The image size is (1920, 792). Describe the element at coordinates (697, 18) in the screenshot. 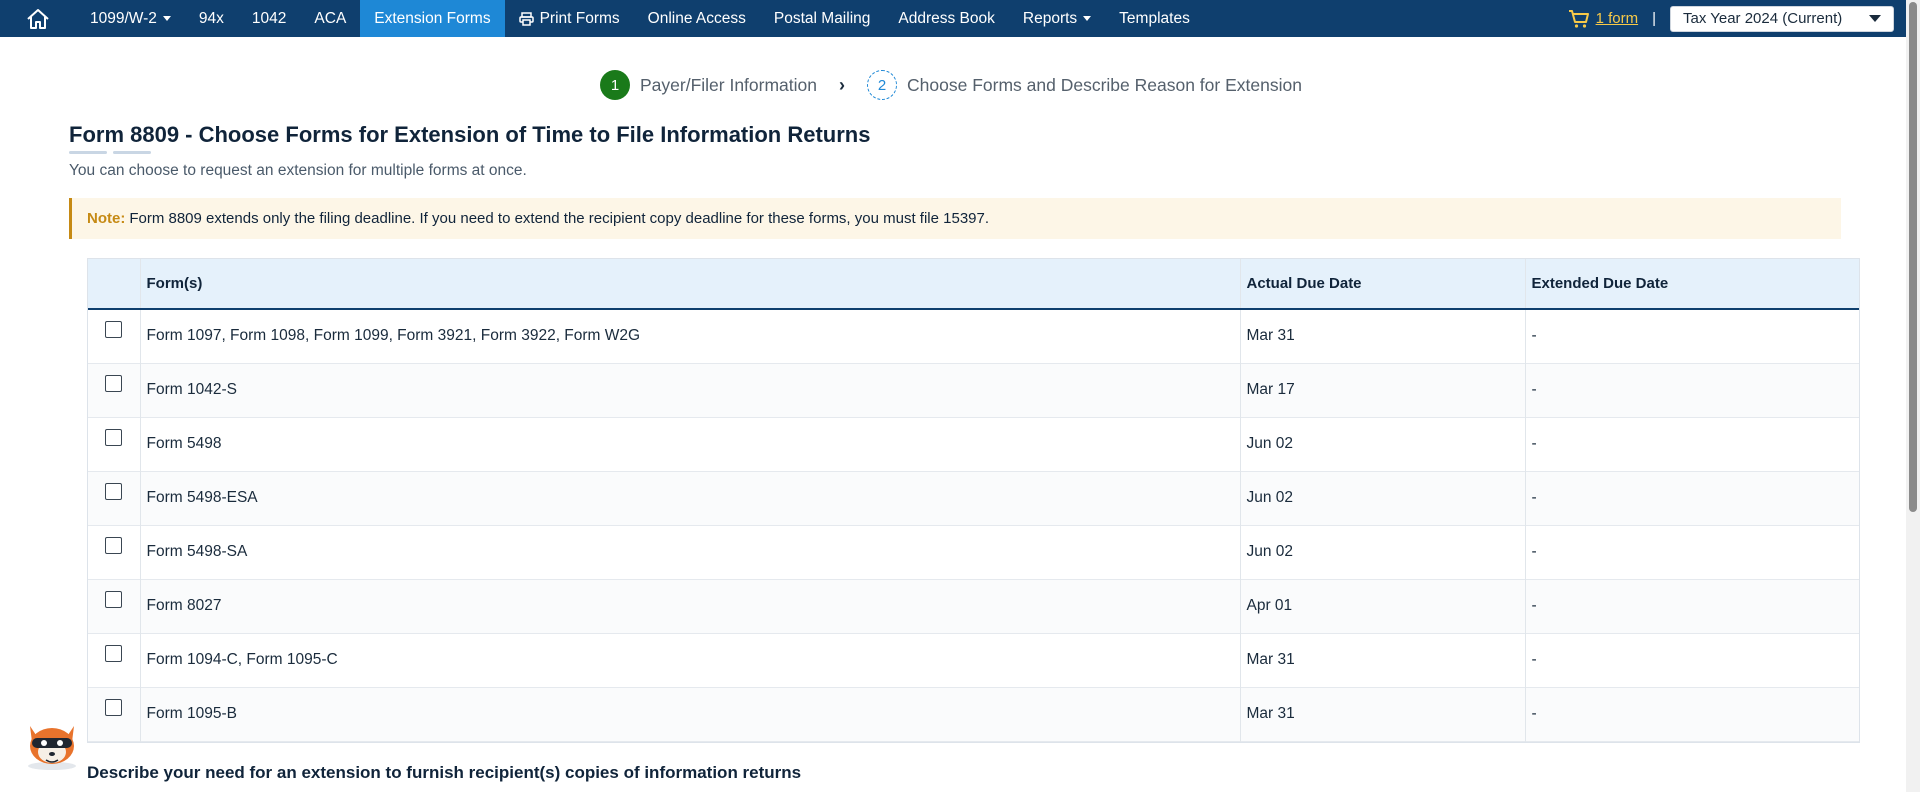

I see `nav-online-access: Online Access` at that location.